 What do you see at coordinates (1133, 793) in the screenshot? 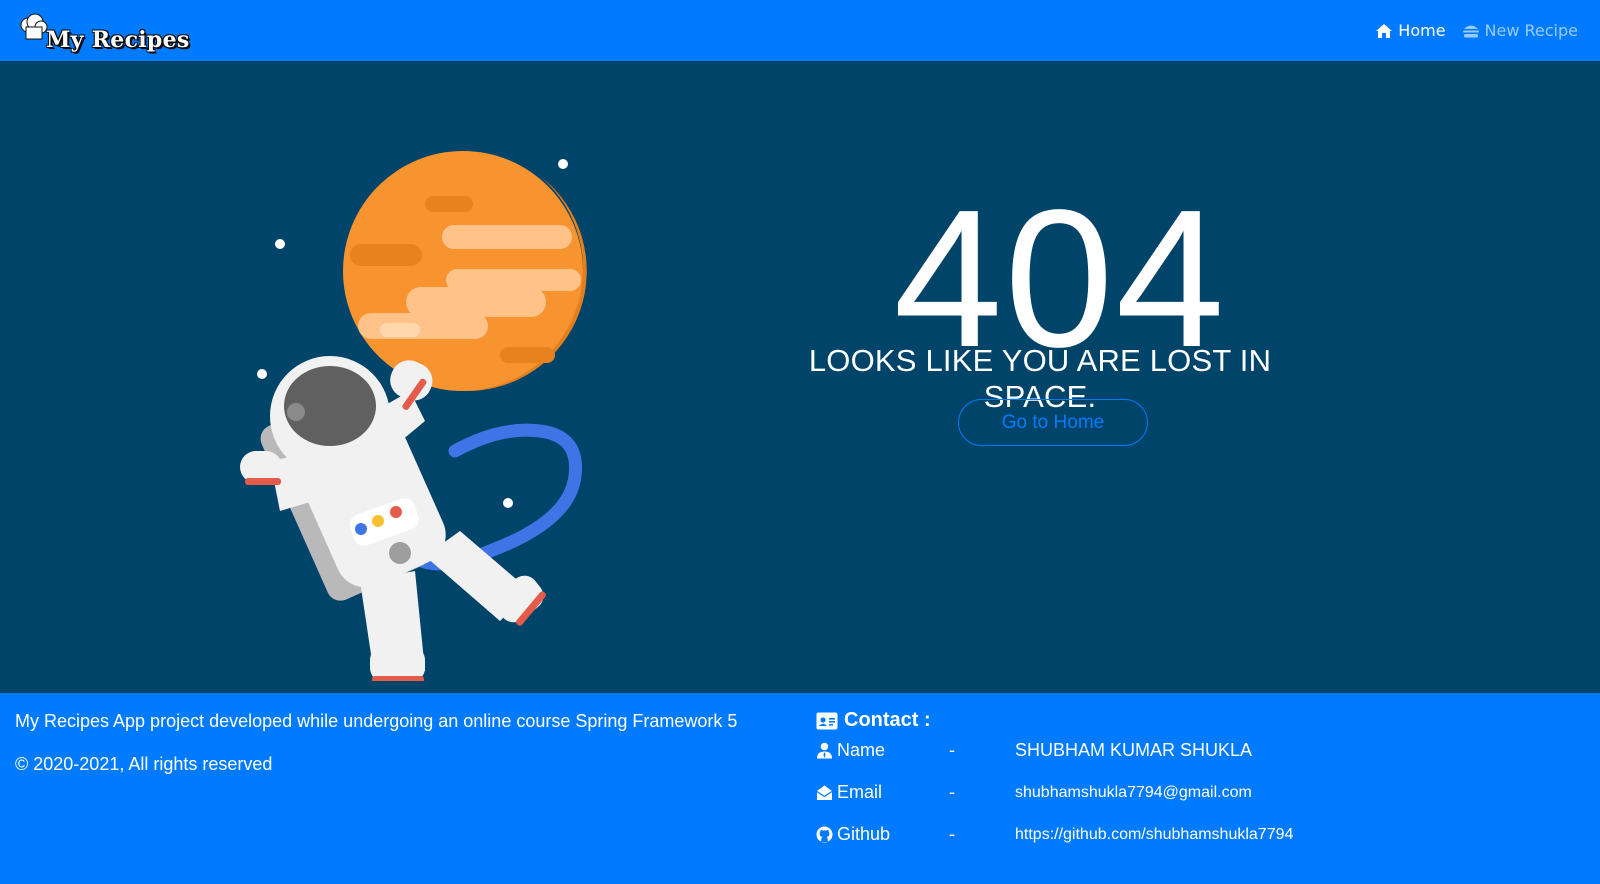
I see `contact-email-link: shubhamshukla7794@gmail.com` at bounding box center [1133, 793].